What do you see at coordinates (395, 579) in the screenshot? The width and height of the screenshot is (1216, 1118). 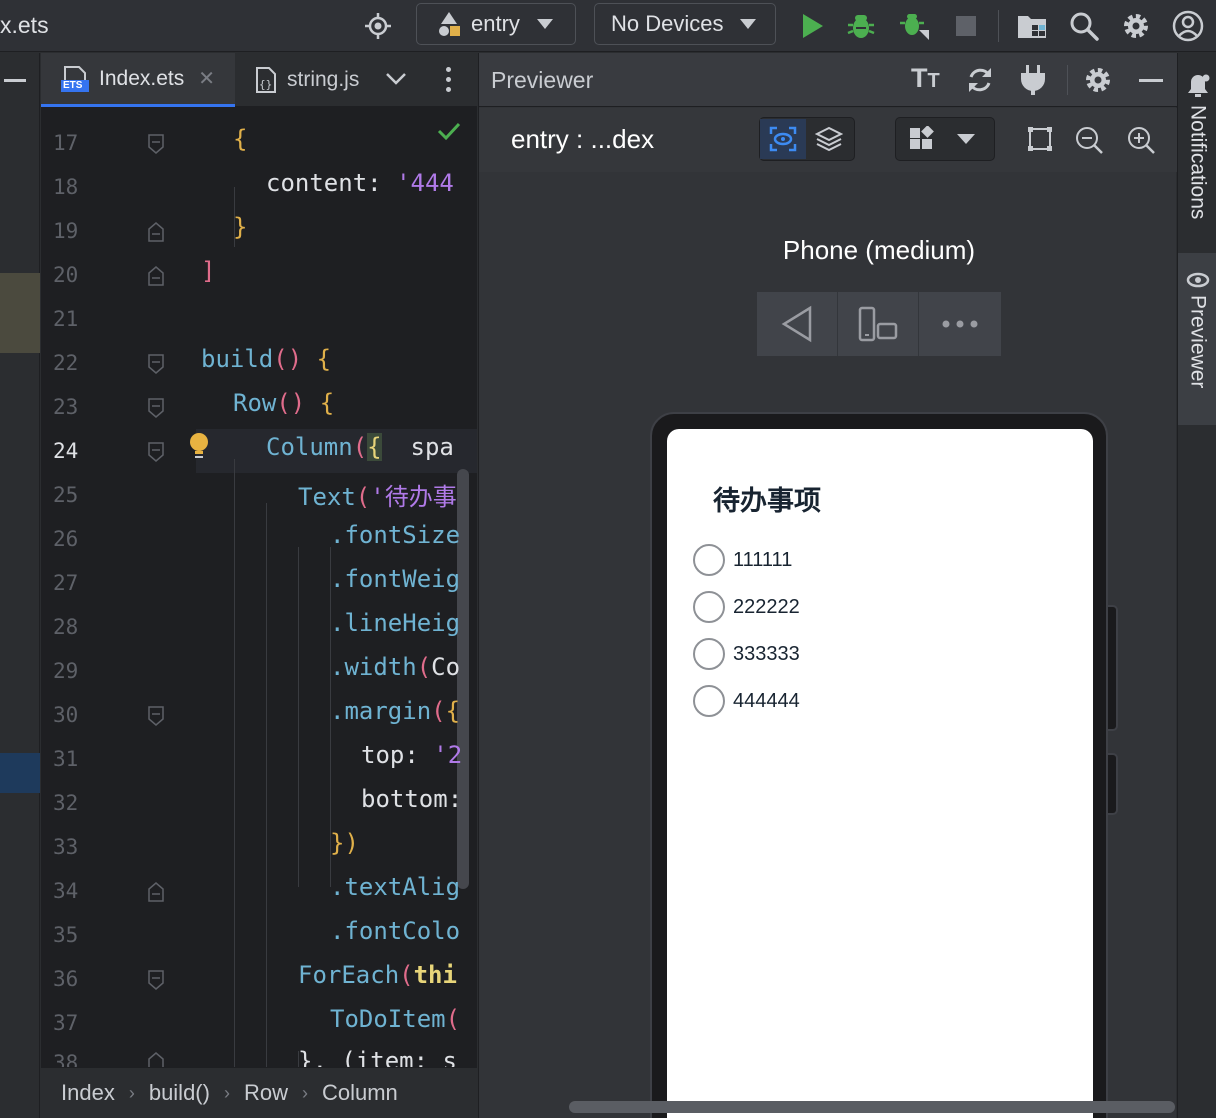 I see `code-line-27: .fontWeig` at bounding box center [395, 579].